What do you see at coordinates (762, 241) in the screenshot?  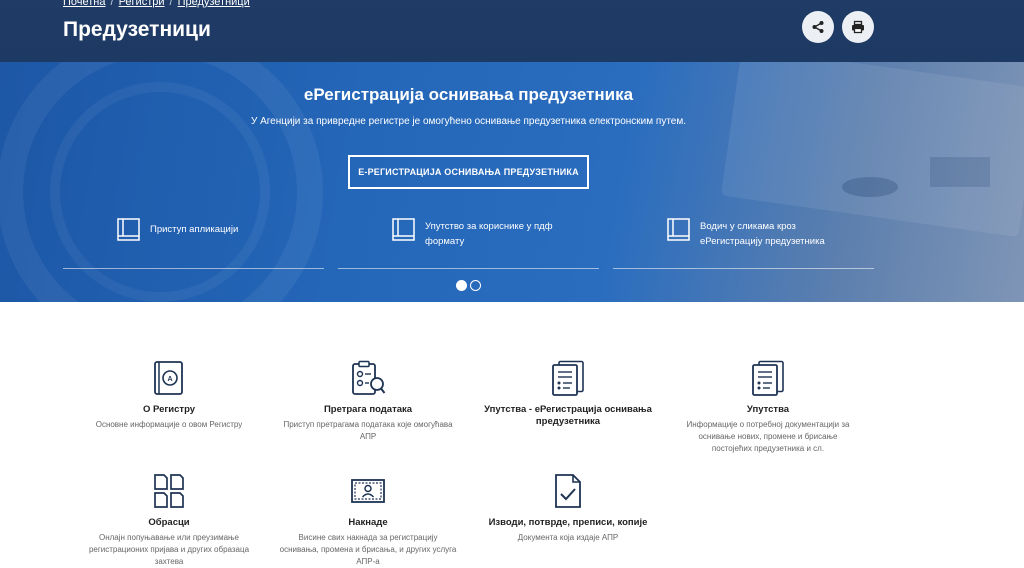 I see `hero-link-label: еРегистрацију предузетника` at bounding box center [762, 241].